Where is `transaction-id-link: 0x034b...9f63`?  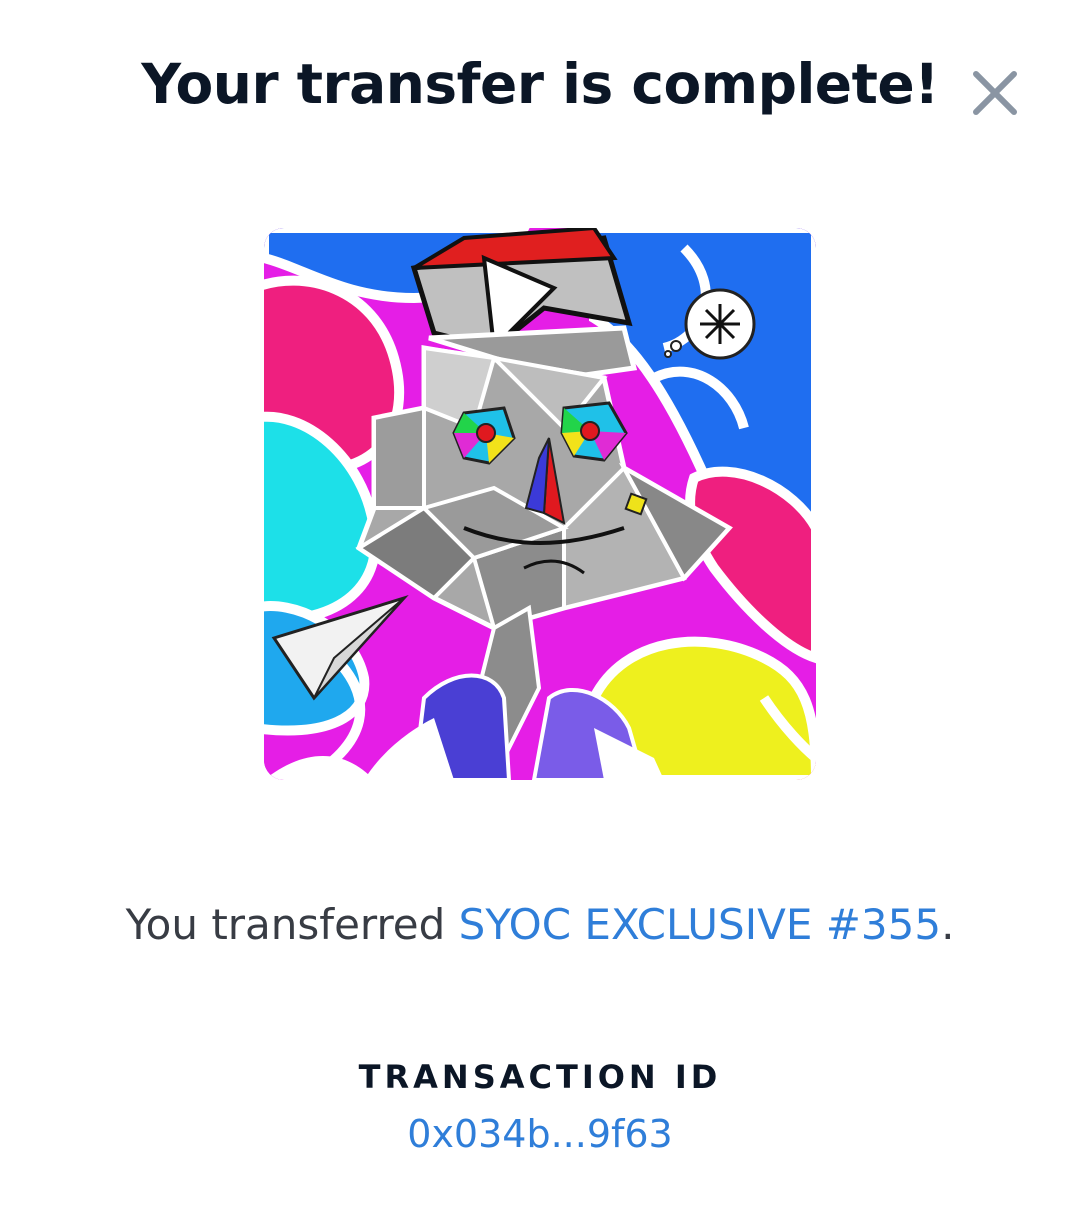
transaction-id-link: 0x034b...9f63 is located at coordinates (540, 1134).